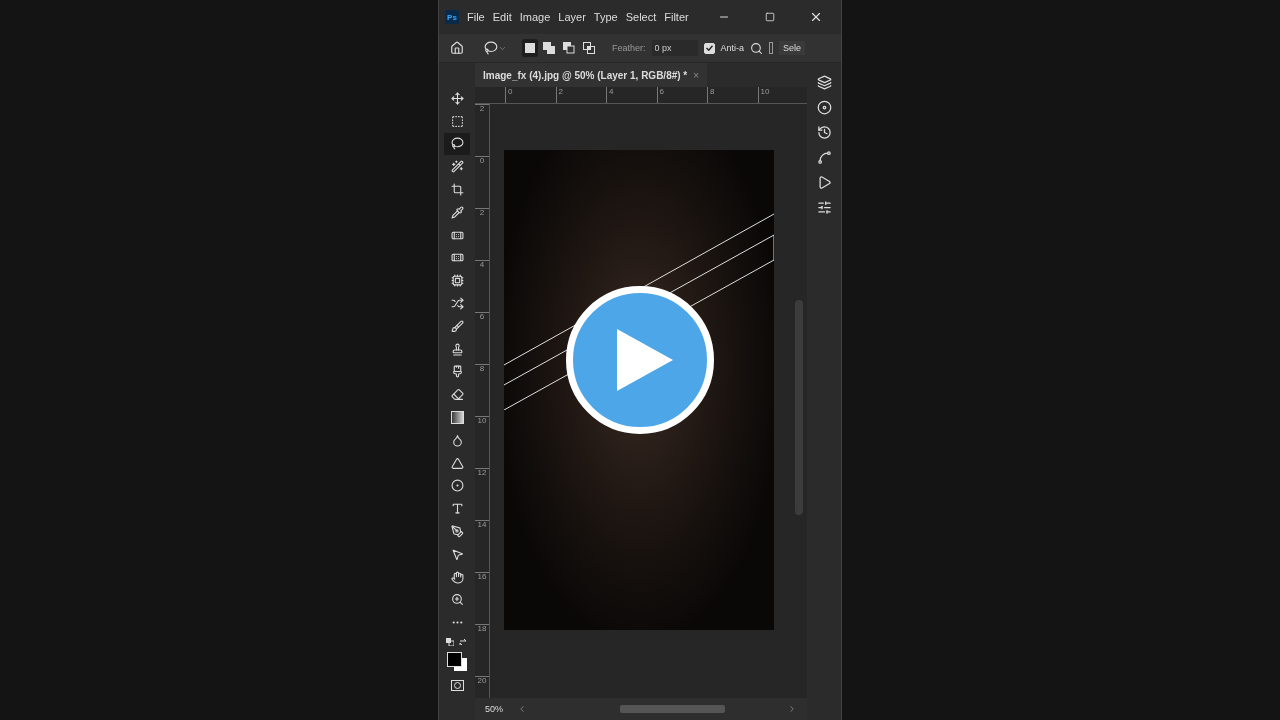 The height and width of the screenshot is (720, 1280). Describe the element at coordinates (476, 17) in the screenshot. I see `menu-item: File` at that location.